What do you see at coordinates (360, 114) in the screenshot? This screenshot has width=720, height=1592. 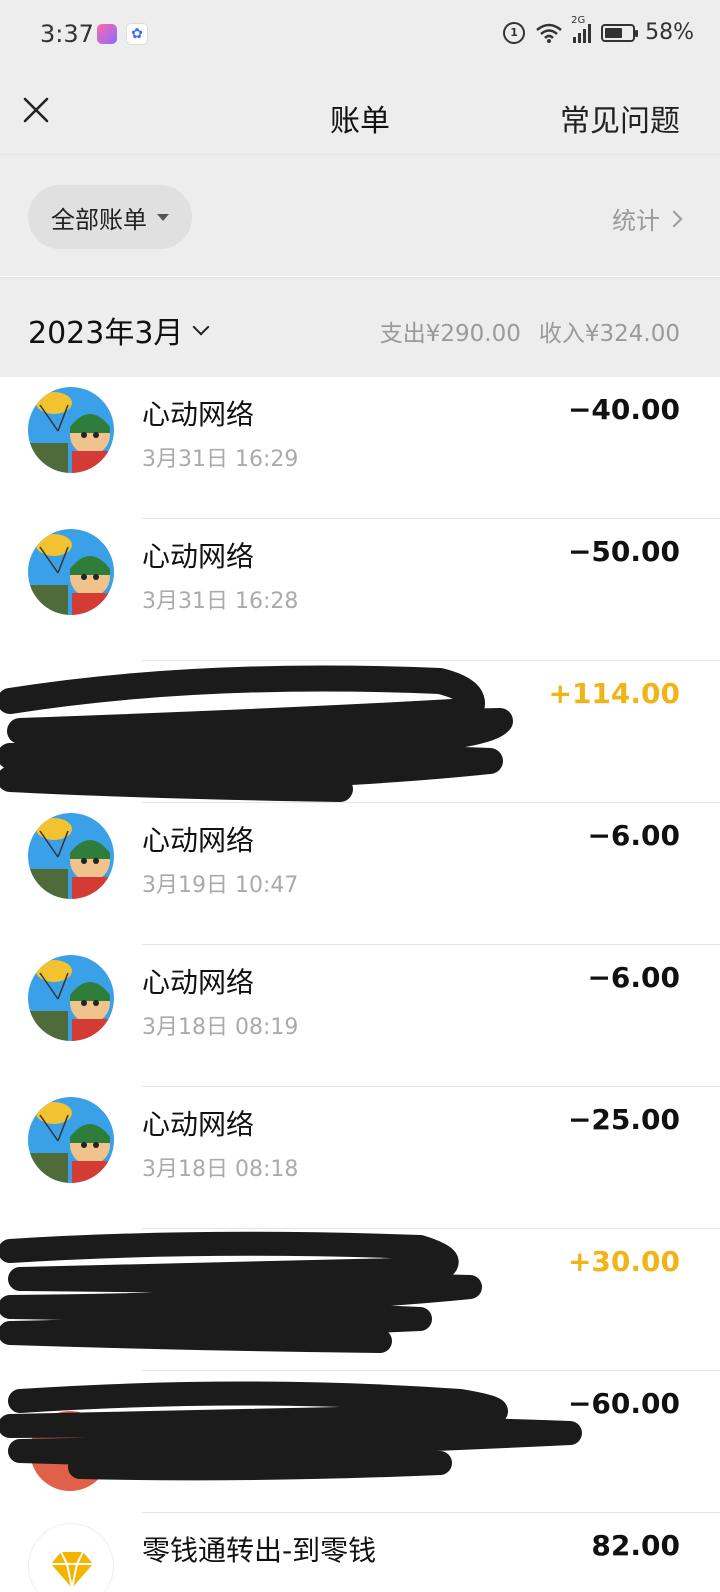 I see `nav-bar: 账单 常见问题` at bounding box center [360, 114].